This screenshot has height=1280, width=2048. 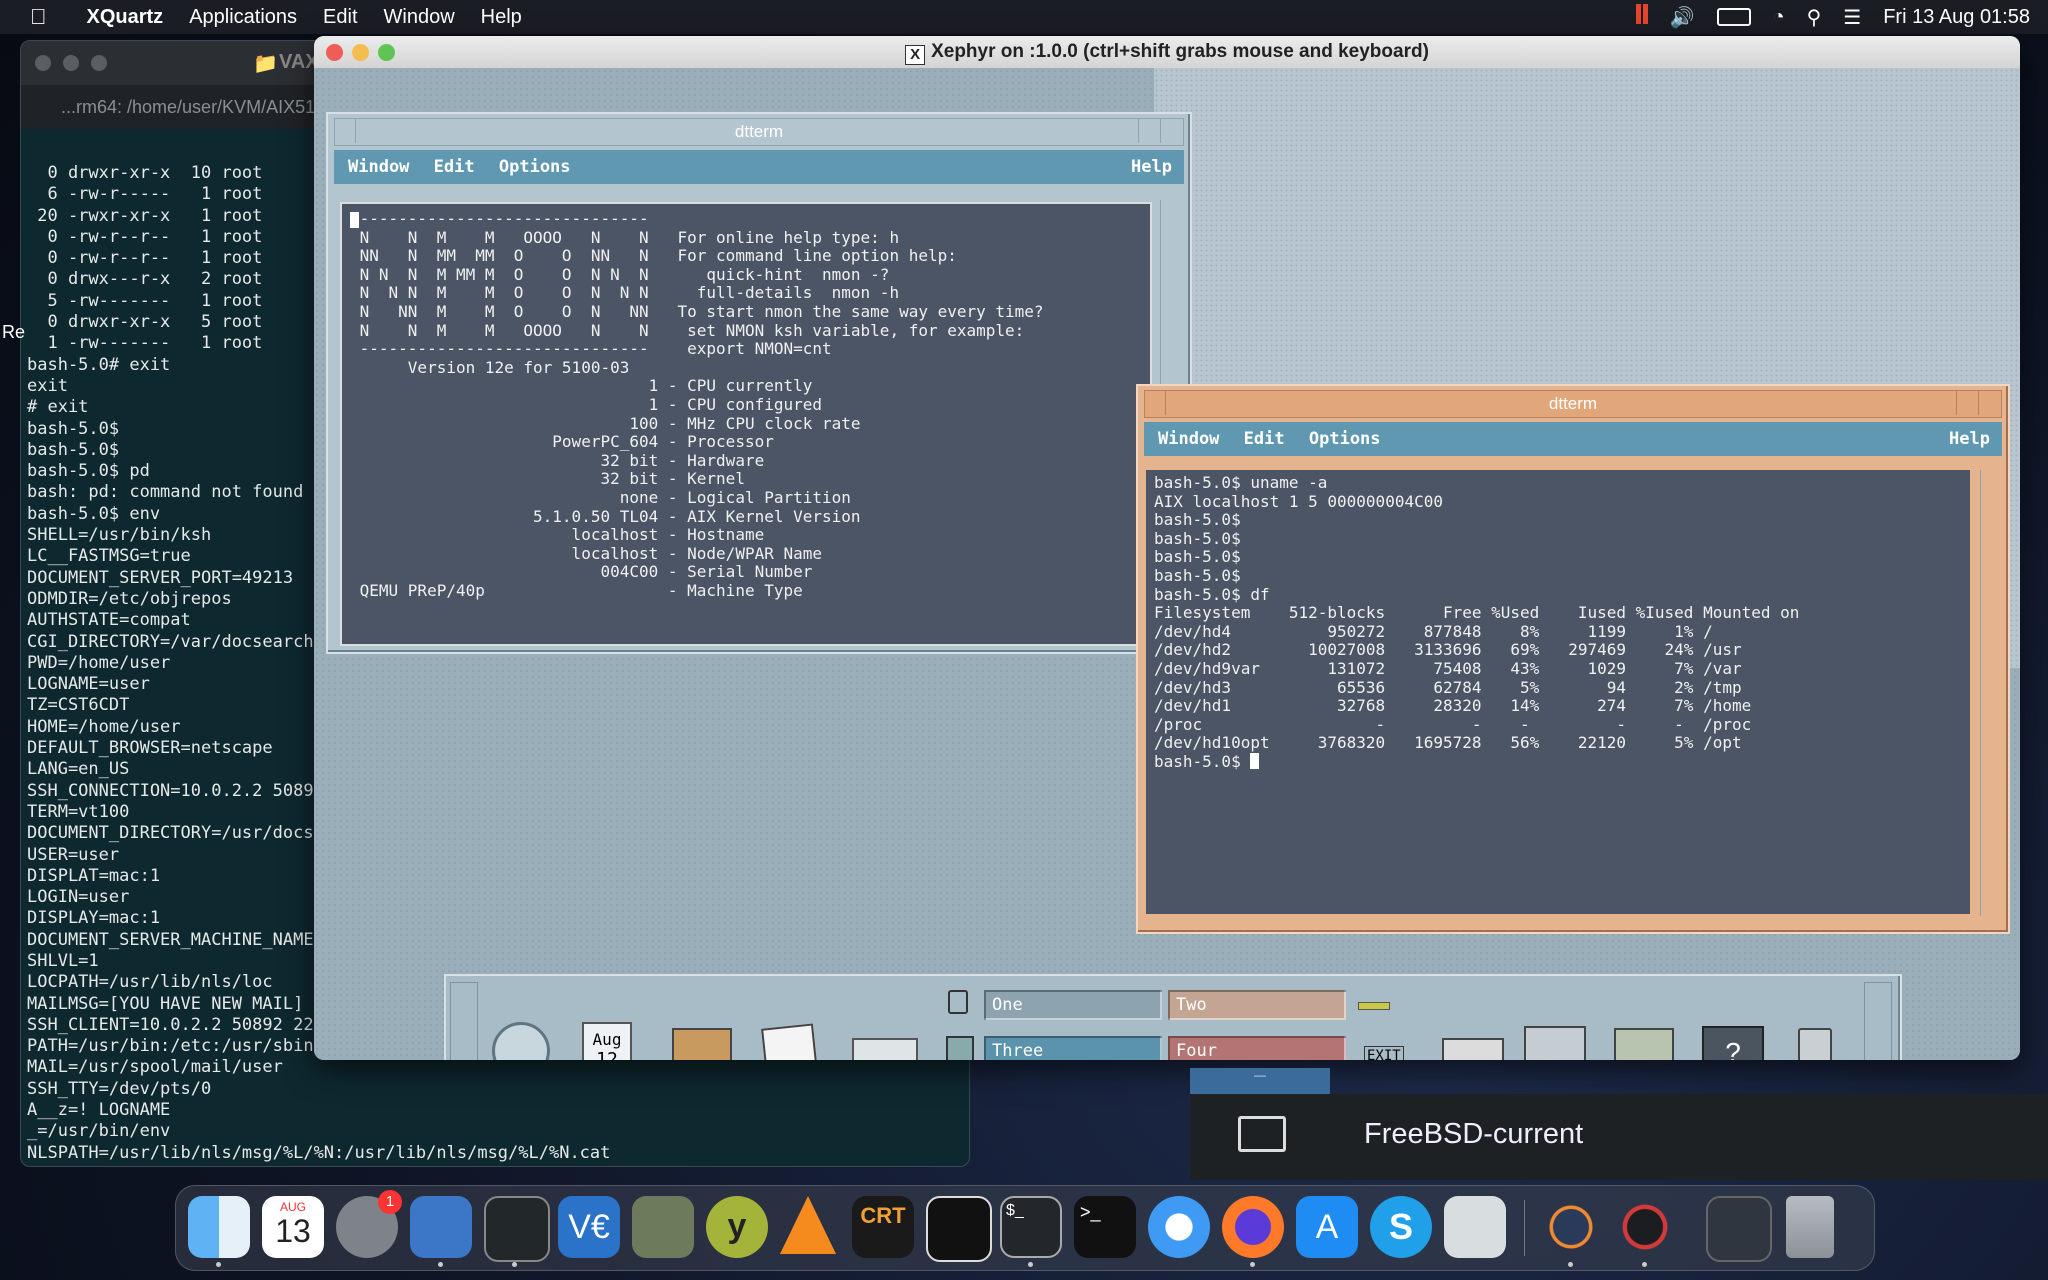 I want to click on yacreader-icon: y, so click(x=737, y=1227).